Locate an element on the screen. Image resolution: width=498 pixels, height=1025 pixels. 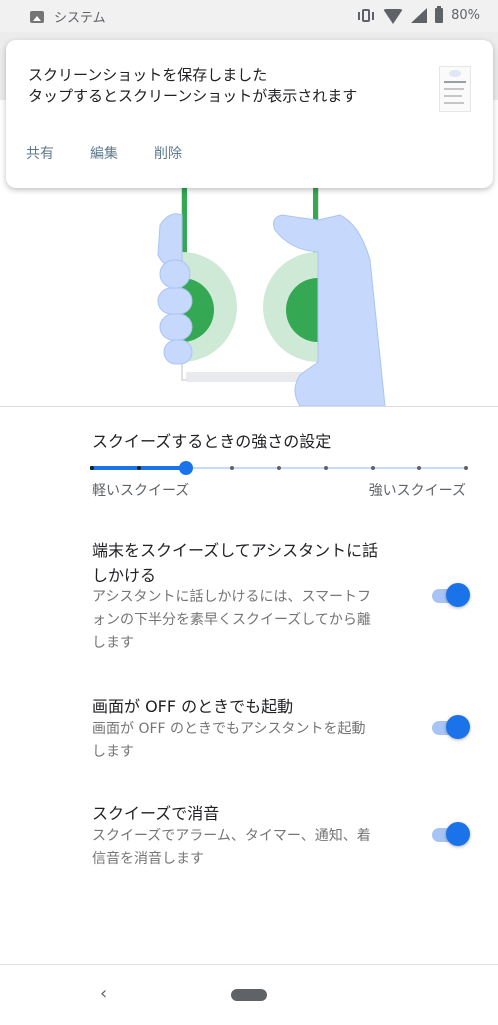
setting-squeeze-silence: スクイーズで消音 スクイーズでアラーム、タイマー、通知、着 信音を消音します is located at coordinates (249, 839).